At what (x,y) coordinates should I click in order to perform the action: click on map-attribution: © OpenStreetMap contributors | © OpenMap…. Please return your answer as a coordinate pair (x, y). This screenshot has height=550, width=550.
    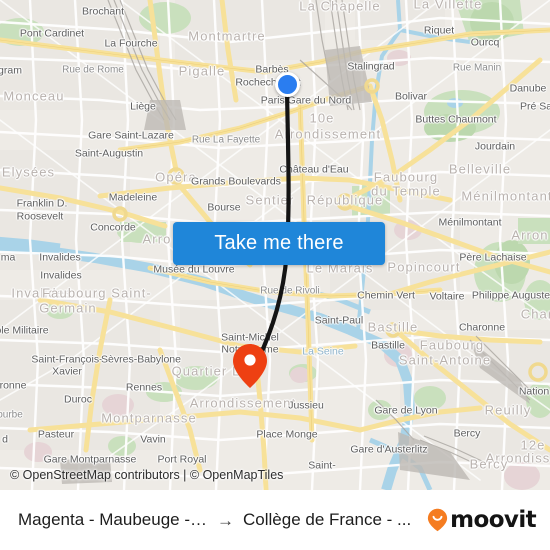
    Looking at the image, I should click on (146, 475).